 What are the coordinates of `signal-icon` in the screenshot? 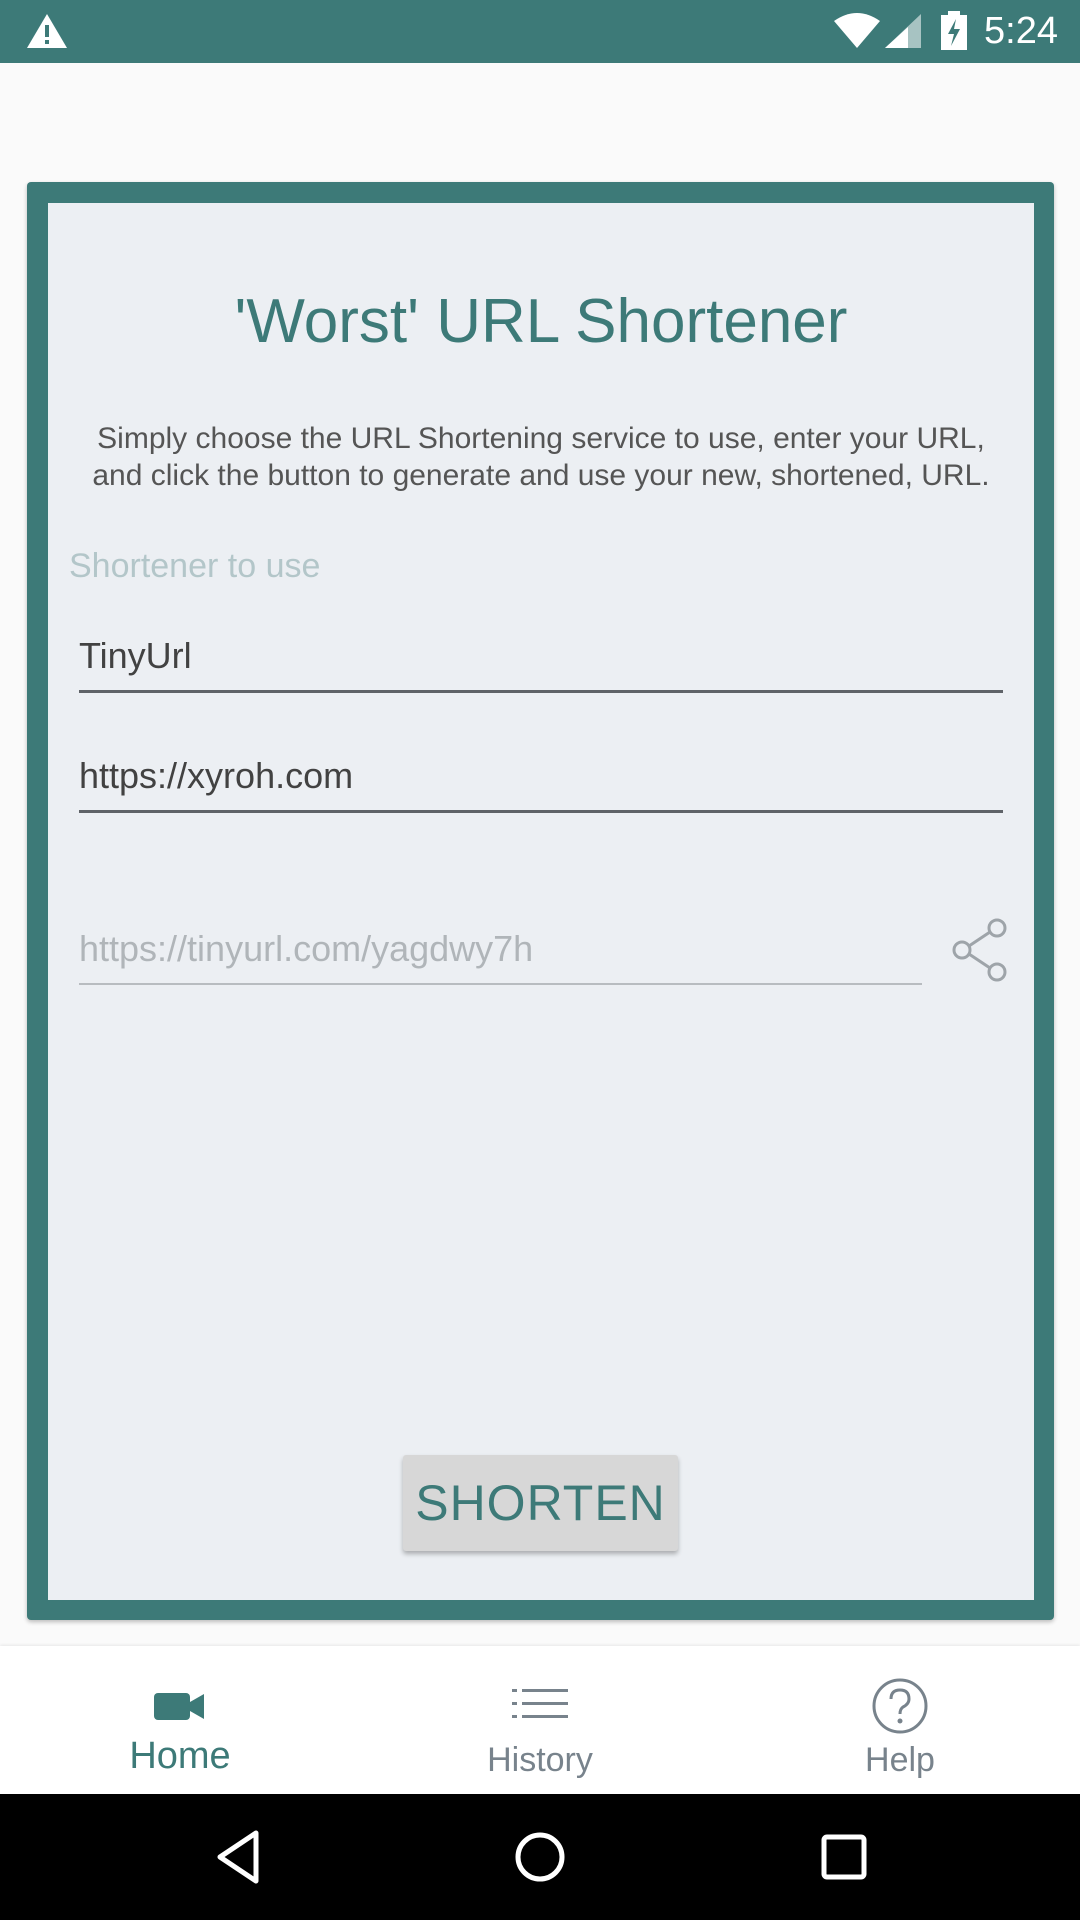 It's located at (903, 31).